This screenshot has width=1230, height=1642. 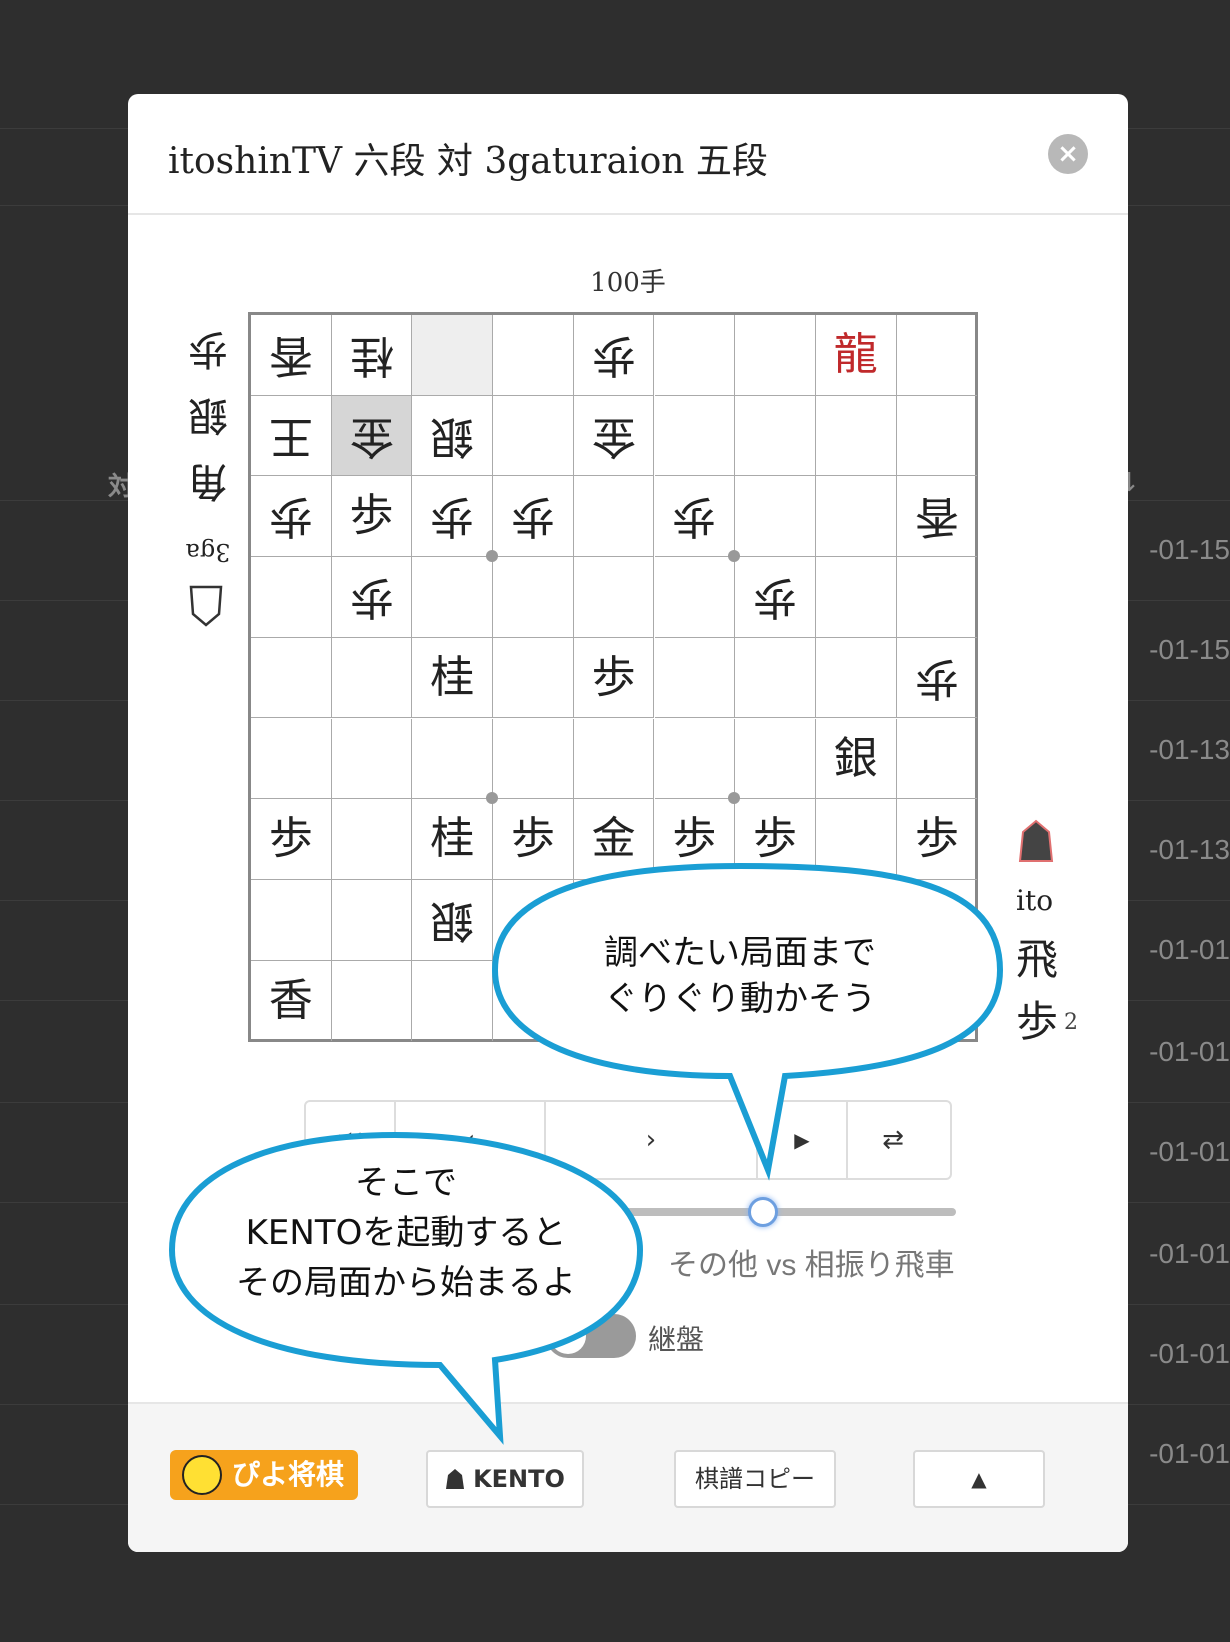 What do you see at coordinates (740, 976) in the screenshot?
I see `speech-bubble-1-text: 調べたい局面まで ぐりぐり動かそう` at bounding box center [740, 976].